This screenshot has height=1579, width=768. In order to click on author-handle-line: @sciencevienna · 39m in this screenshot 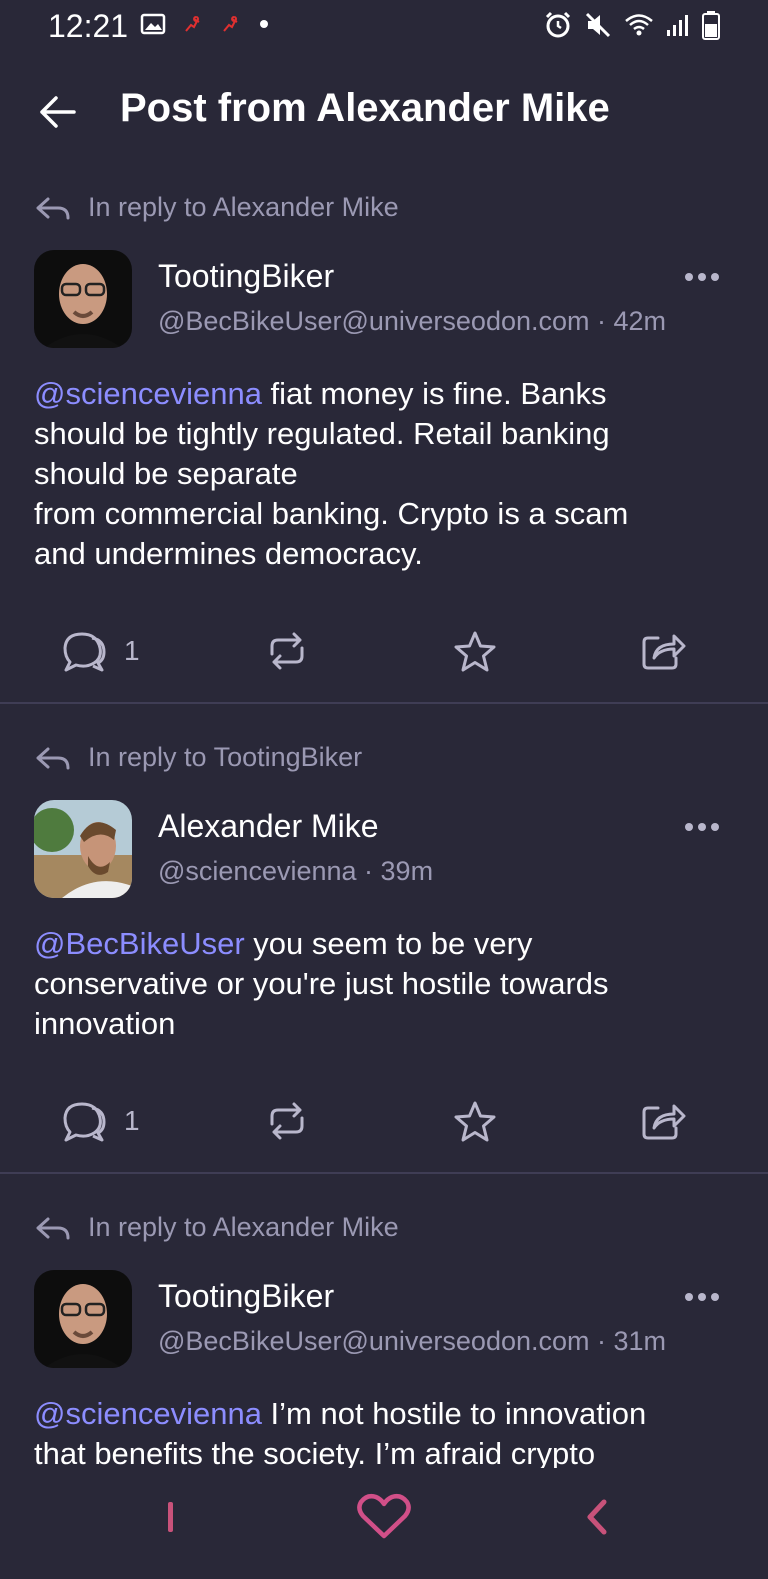, I will do `click(295, 871)`.